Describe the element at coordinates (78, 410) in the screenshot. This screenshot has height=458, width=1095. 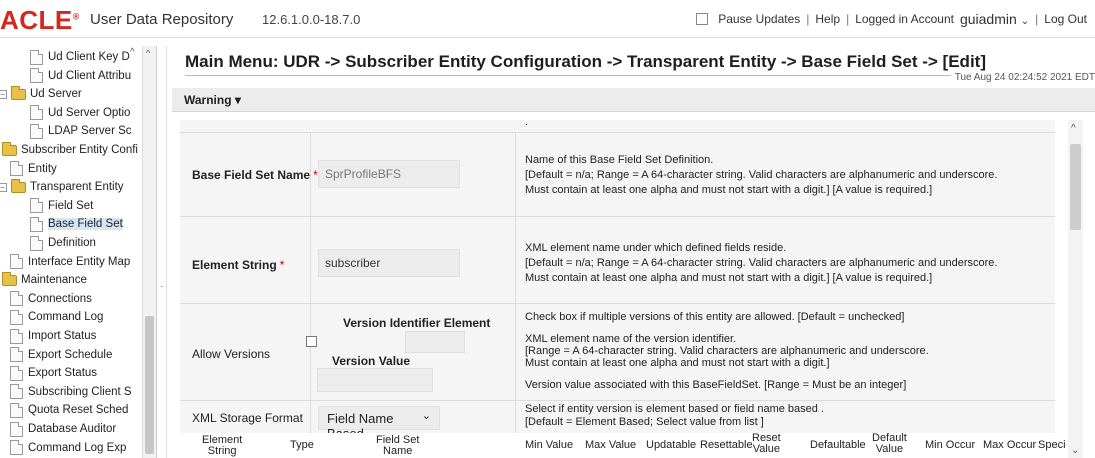
I see `sidebar-item-label: Quota Reset Sched` at that location.